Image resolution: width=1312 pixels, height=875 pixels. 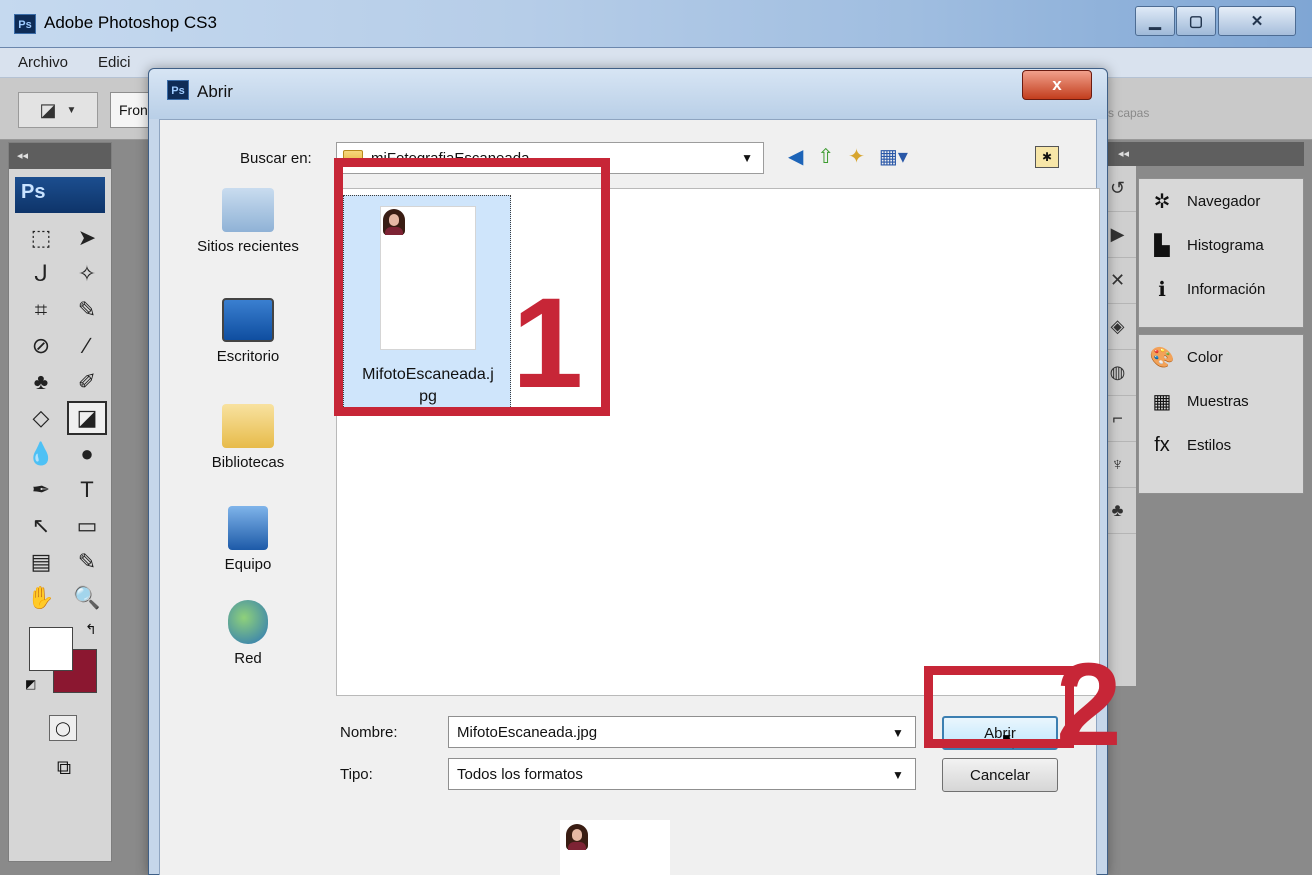 I want to click on toolbox: ◂◂ Ps ⬚ ➤ ᒍ ✧ ⌗ ✎ ⊘ ∕ ♣ ✐ ◇ ◪ 💧 ● ✒ T ↖ ▭ ▤ ✎ ✋ 🔍 ↰ ◩ ◯ ⧉, so click(x=60, y=502).